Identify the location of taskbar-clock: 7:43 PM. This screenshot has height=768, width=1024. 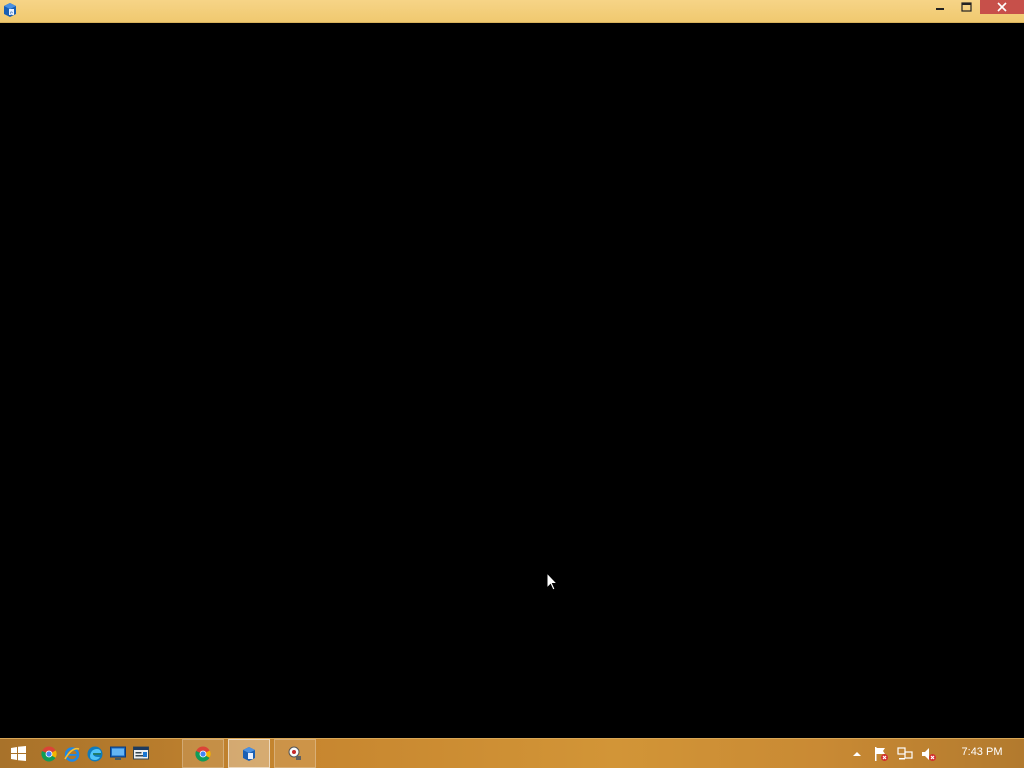
(982, 752).